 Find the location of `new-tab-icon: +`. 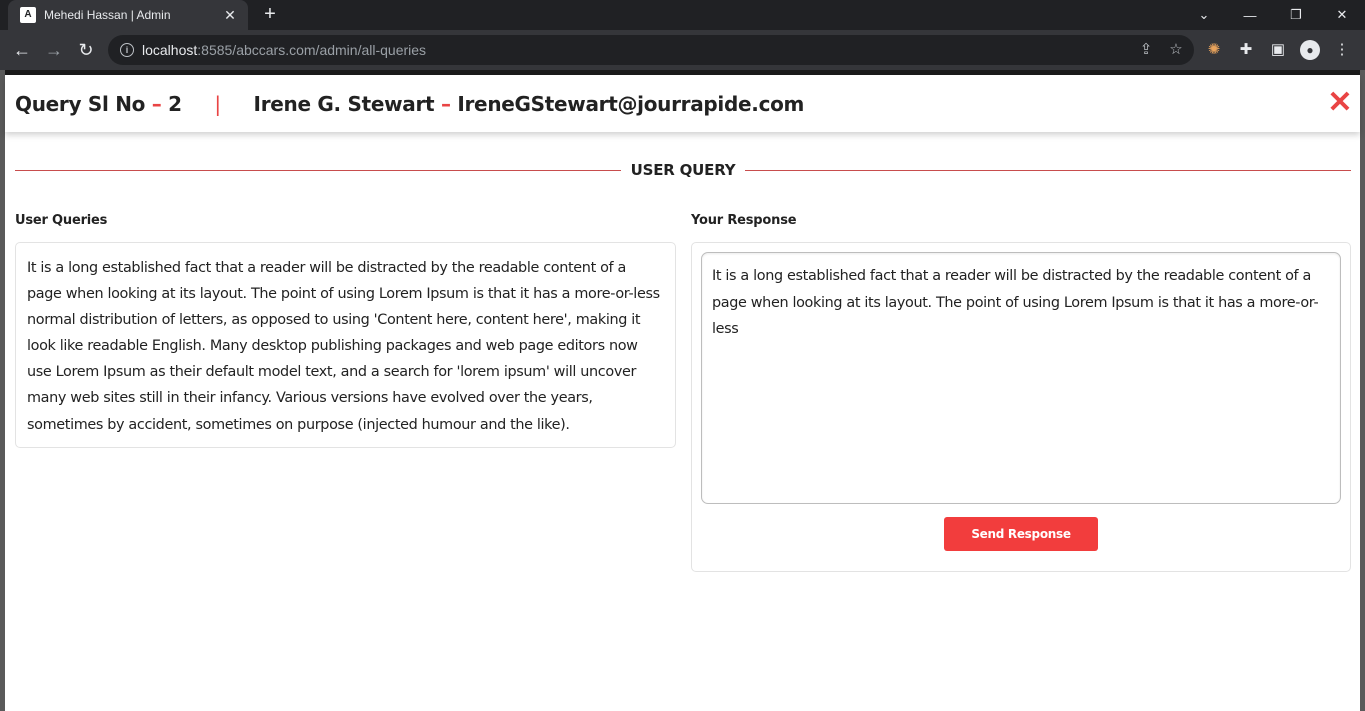

new-tab-icon: + is located at coordinates (270, 15).